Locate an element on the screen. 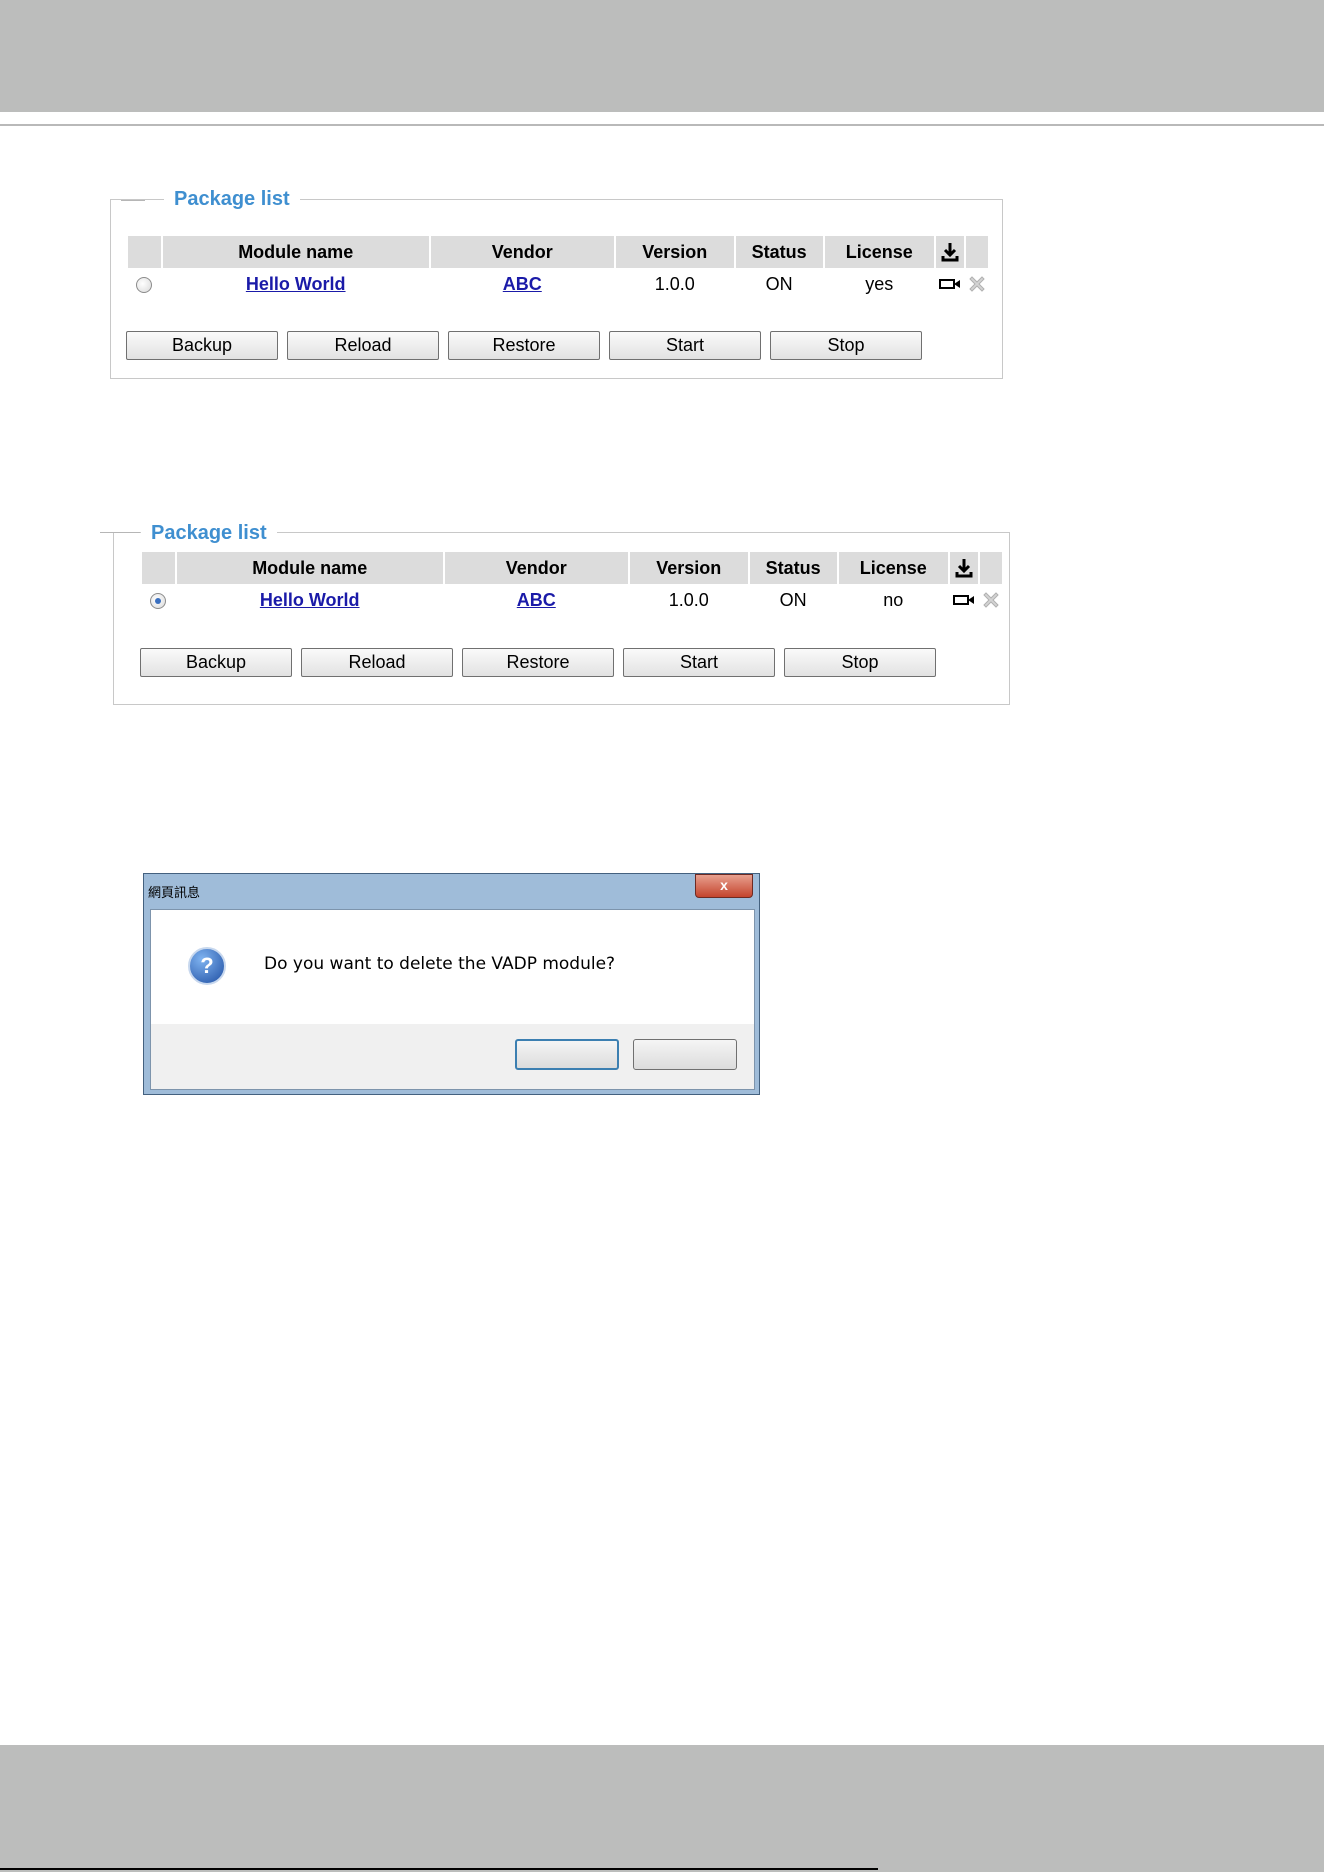  cell-license: yes is located at coordinates (879, 283).